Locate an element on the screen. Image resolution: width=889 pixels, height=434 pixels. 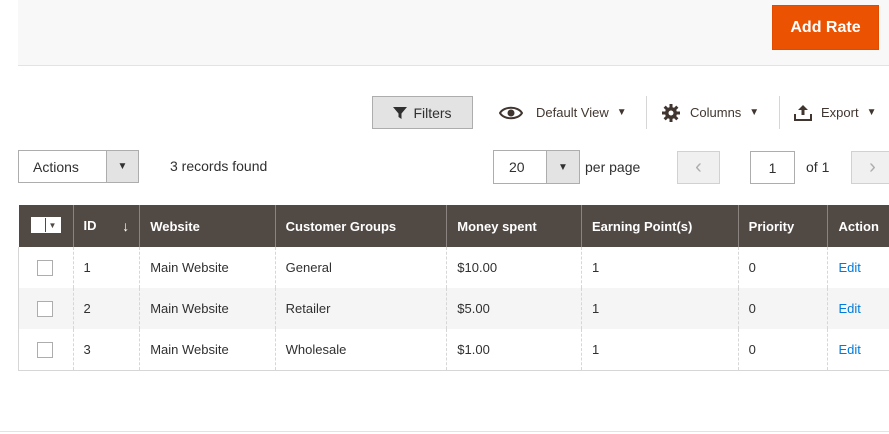
page-actions-bar: Add Rate is located at coordinates (453, 33).